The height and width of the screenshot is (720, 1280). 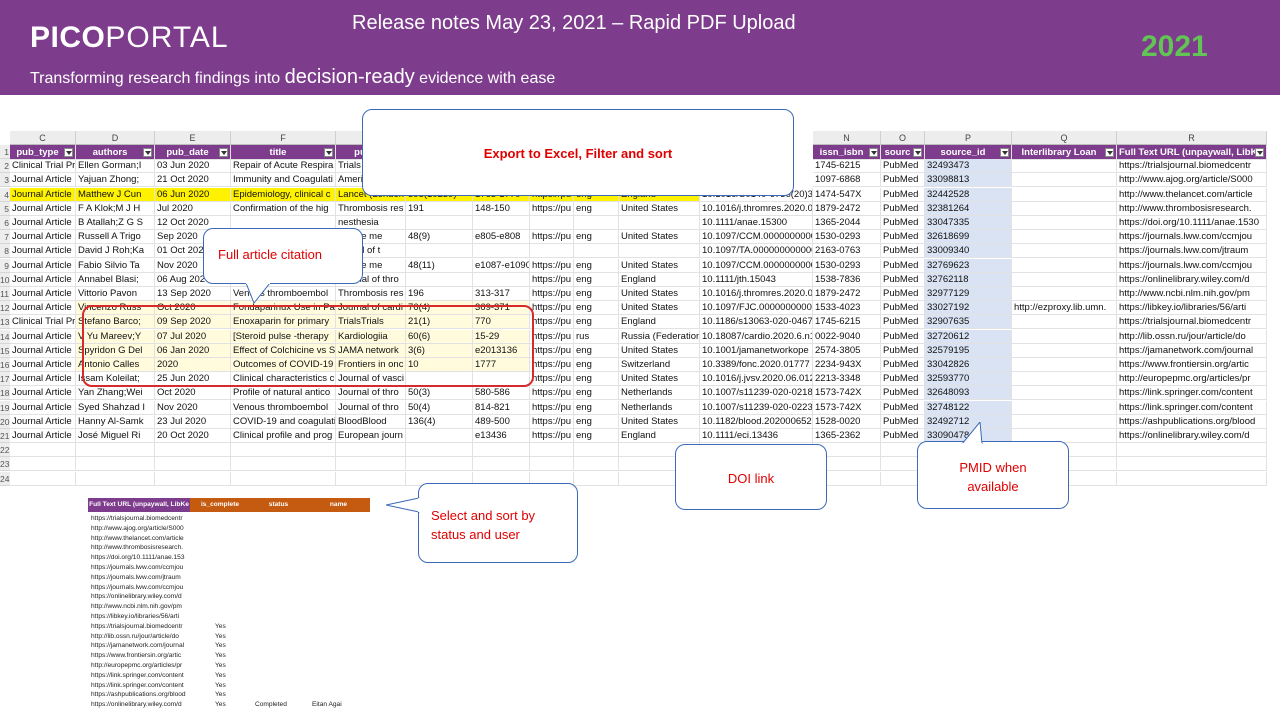 I want to click on column-letter: N, so click(x=847, y=138).